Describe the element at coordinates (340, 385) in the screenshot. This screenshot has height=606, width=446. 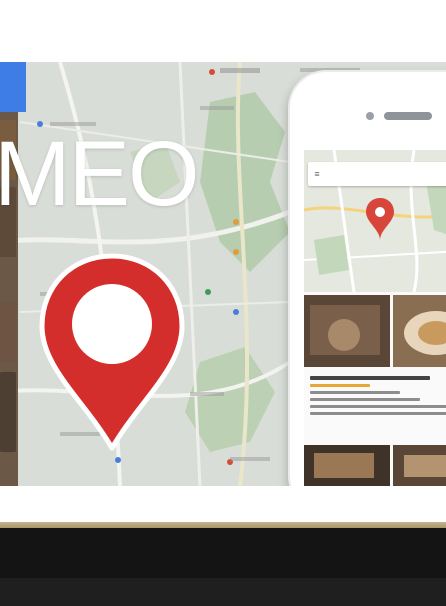
I see `rating-stars` at that location.